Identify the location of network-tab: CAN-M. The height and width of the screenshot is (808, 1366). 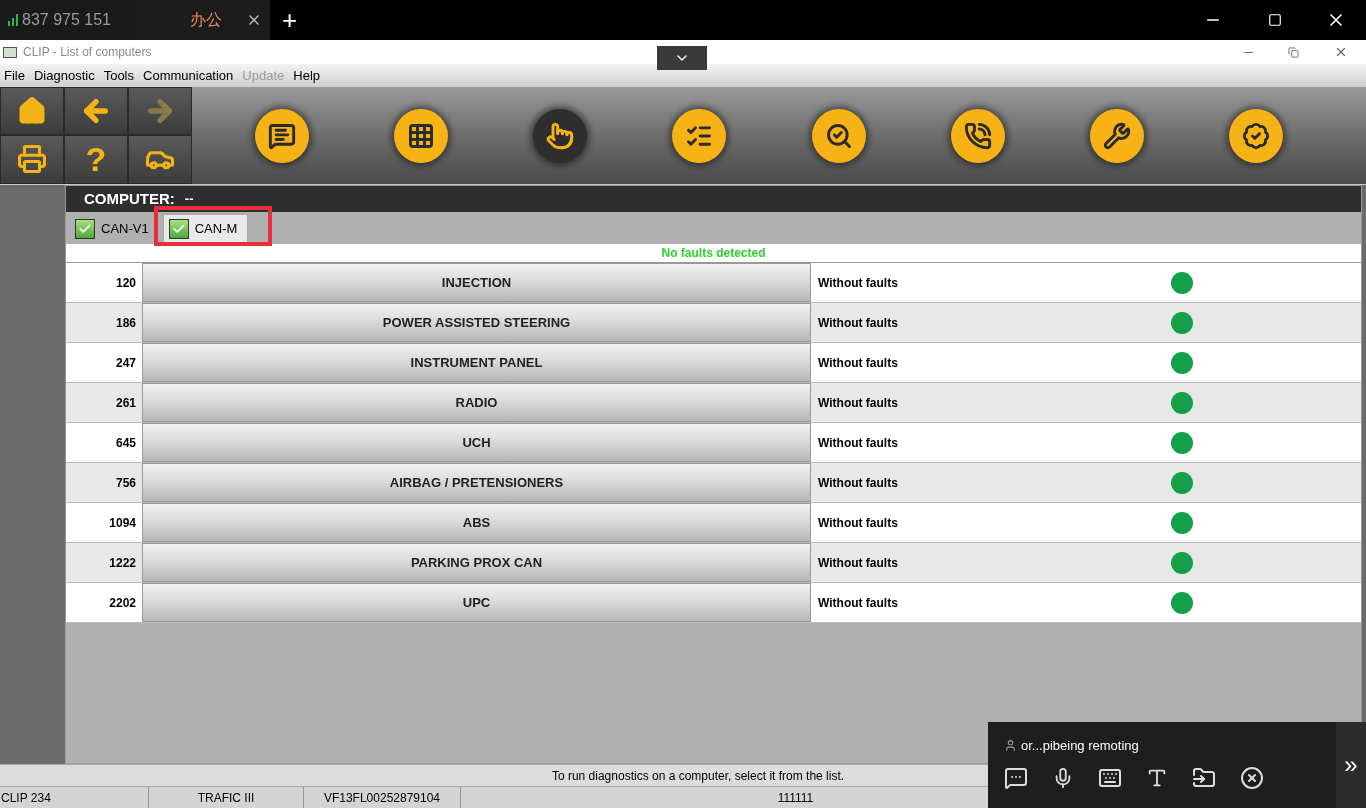
(205, 228).